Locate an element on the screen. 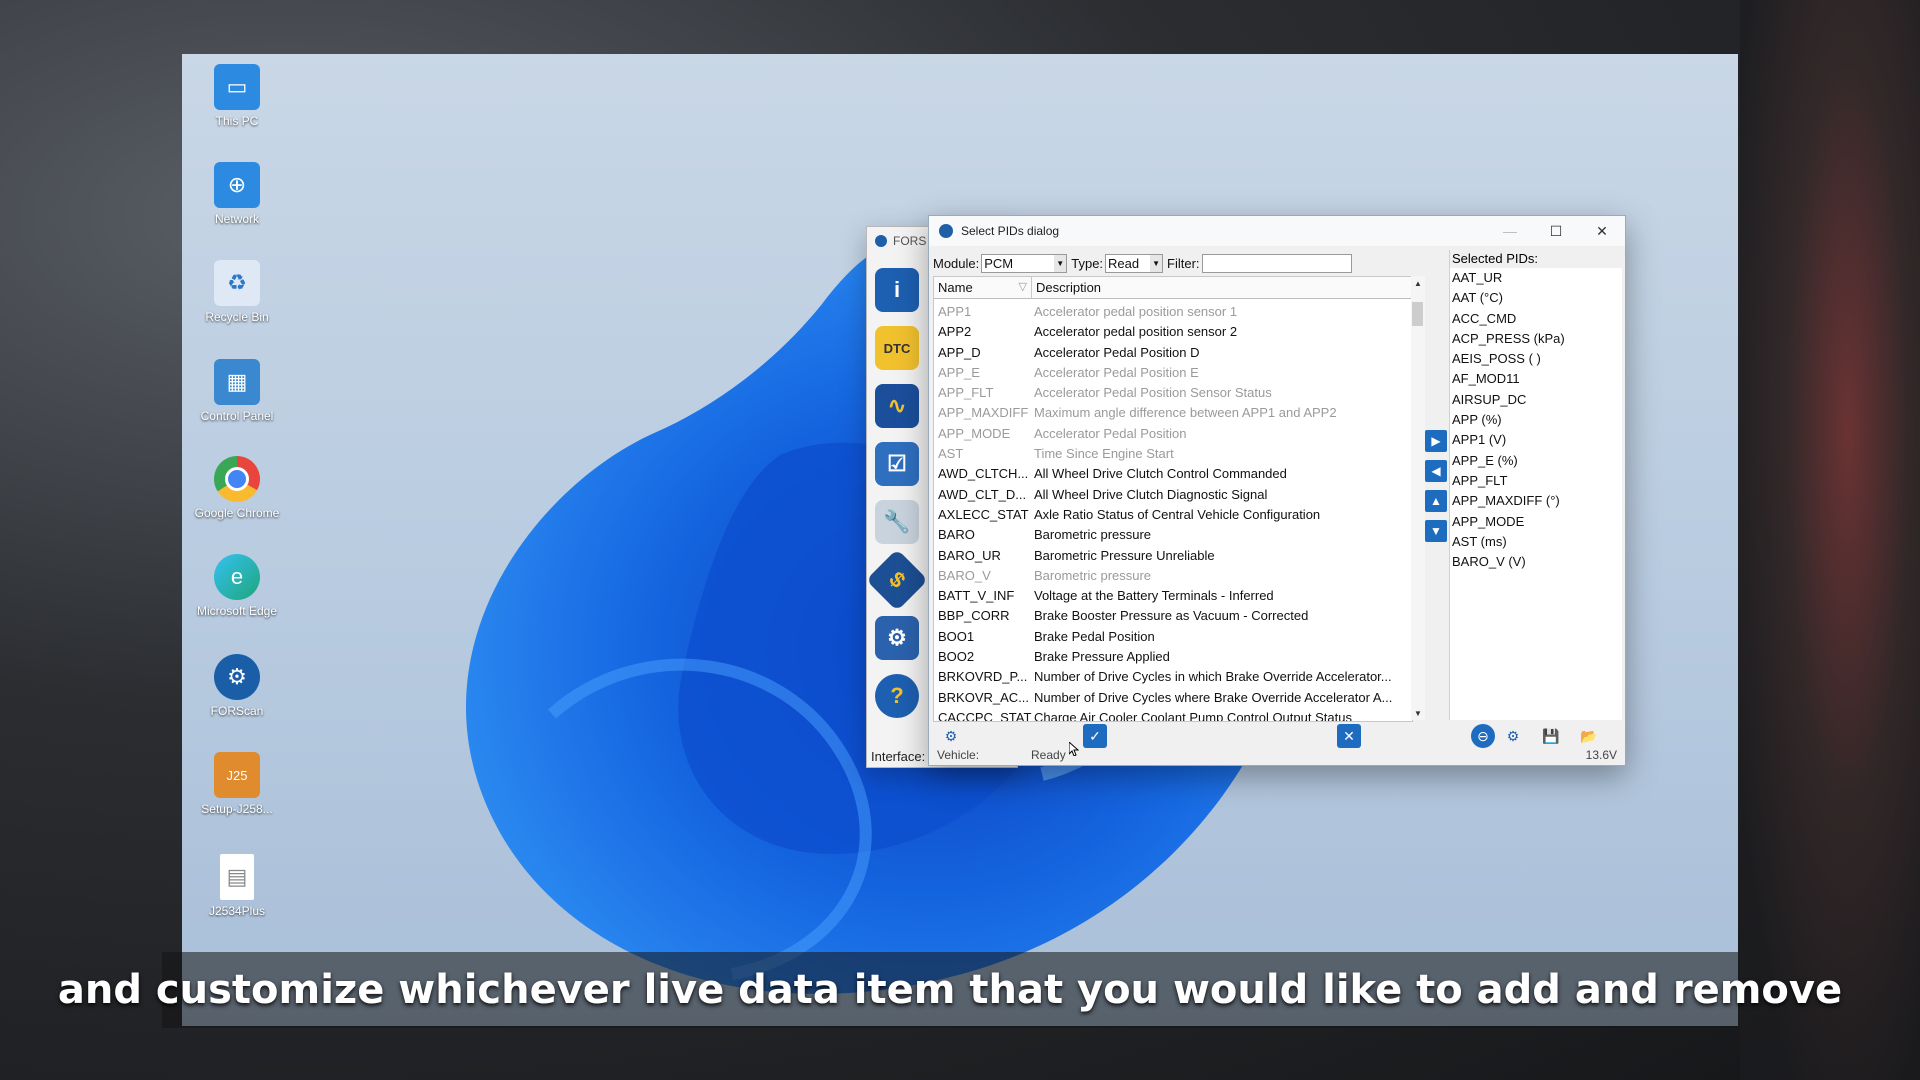 Image resolution: width=1920 pixels, height=1080 pixels. sidebar-dtc-button: DTC is located at coordinates (897, 348).